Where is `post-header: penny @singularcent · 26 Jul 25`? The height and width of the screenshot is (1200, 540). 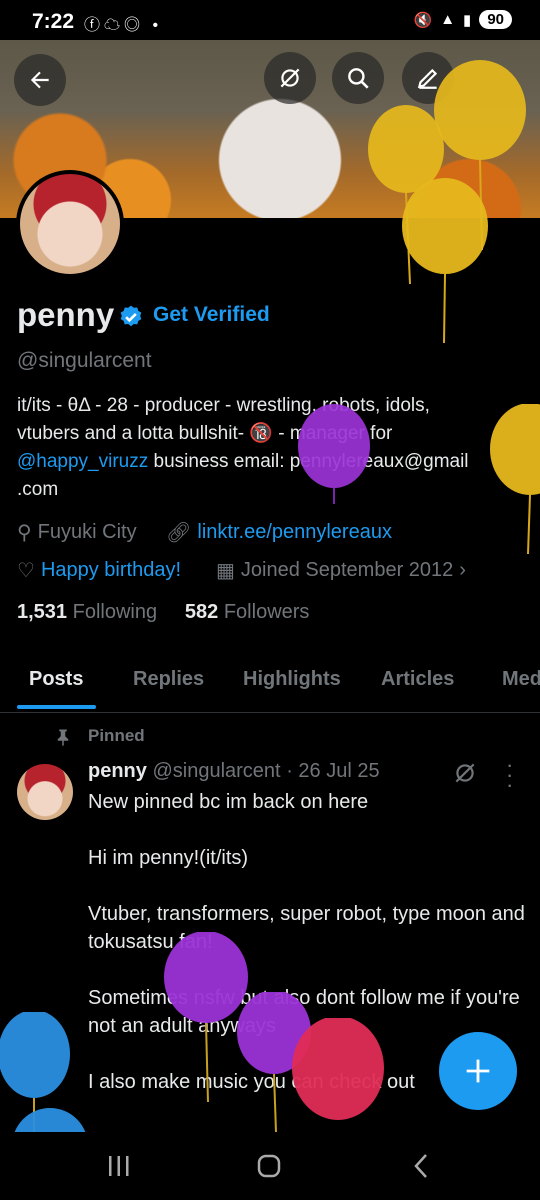 post-header: penny @singularcent · 26 Jul 25 is located at coordinates (234, 771).